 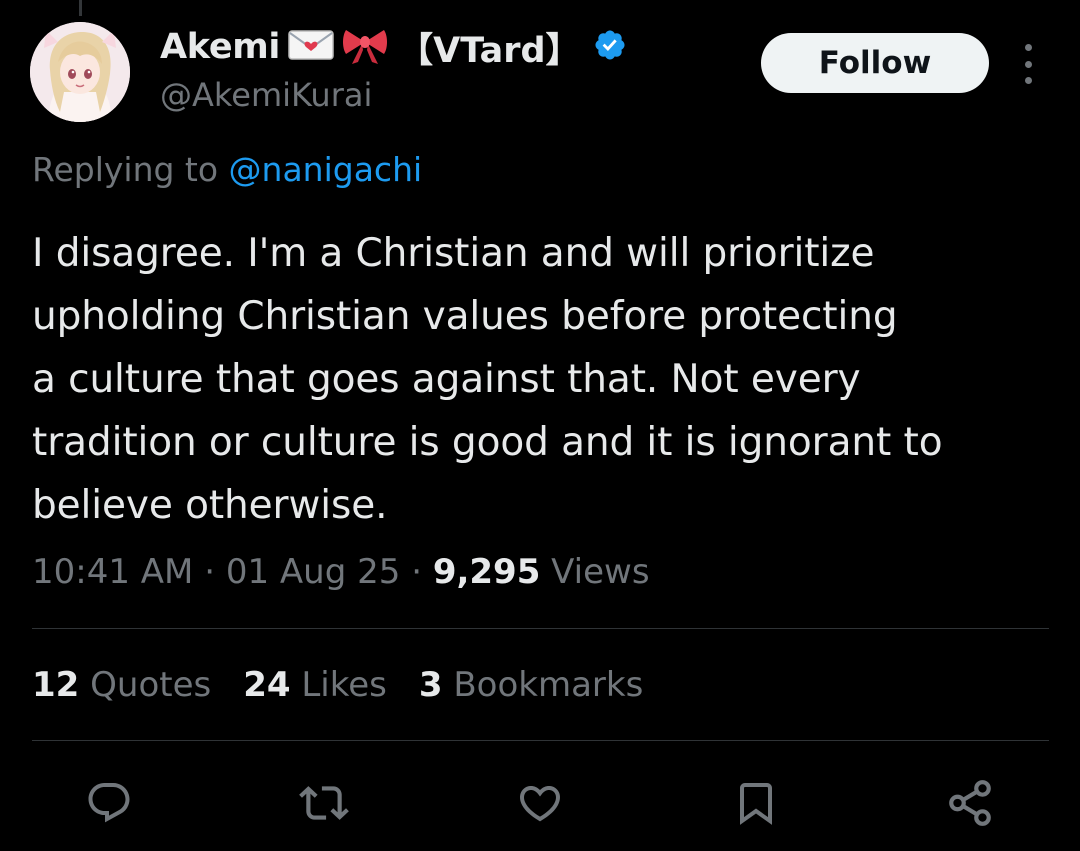 I want to click on quotes-label: Quotes, so click(x=151, y=685).